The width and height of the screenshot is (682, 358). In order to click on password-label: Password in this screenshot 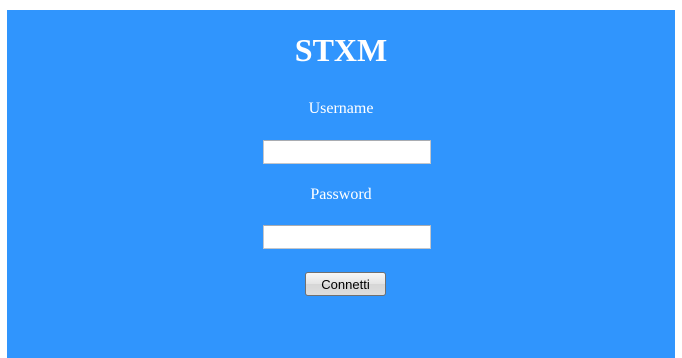, I will do `click(341, 194)`.